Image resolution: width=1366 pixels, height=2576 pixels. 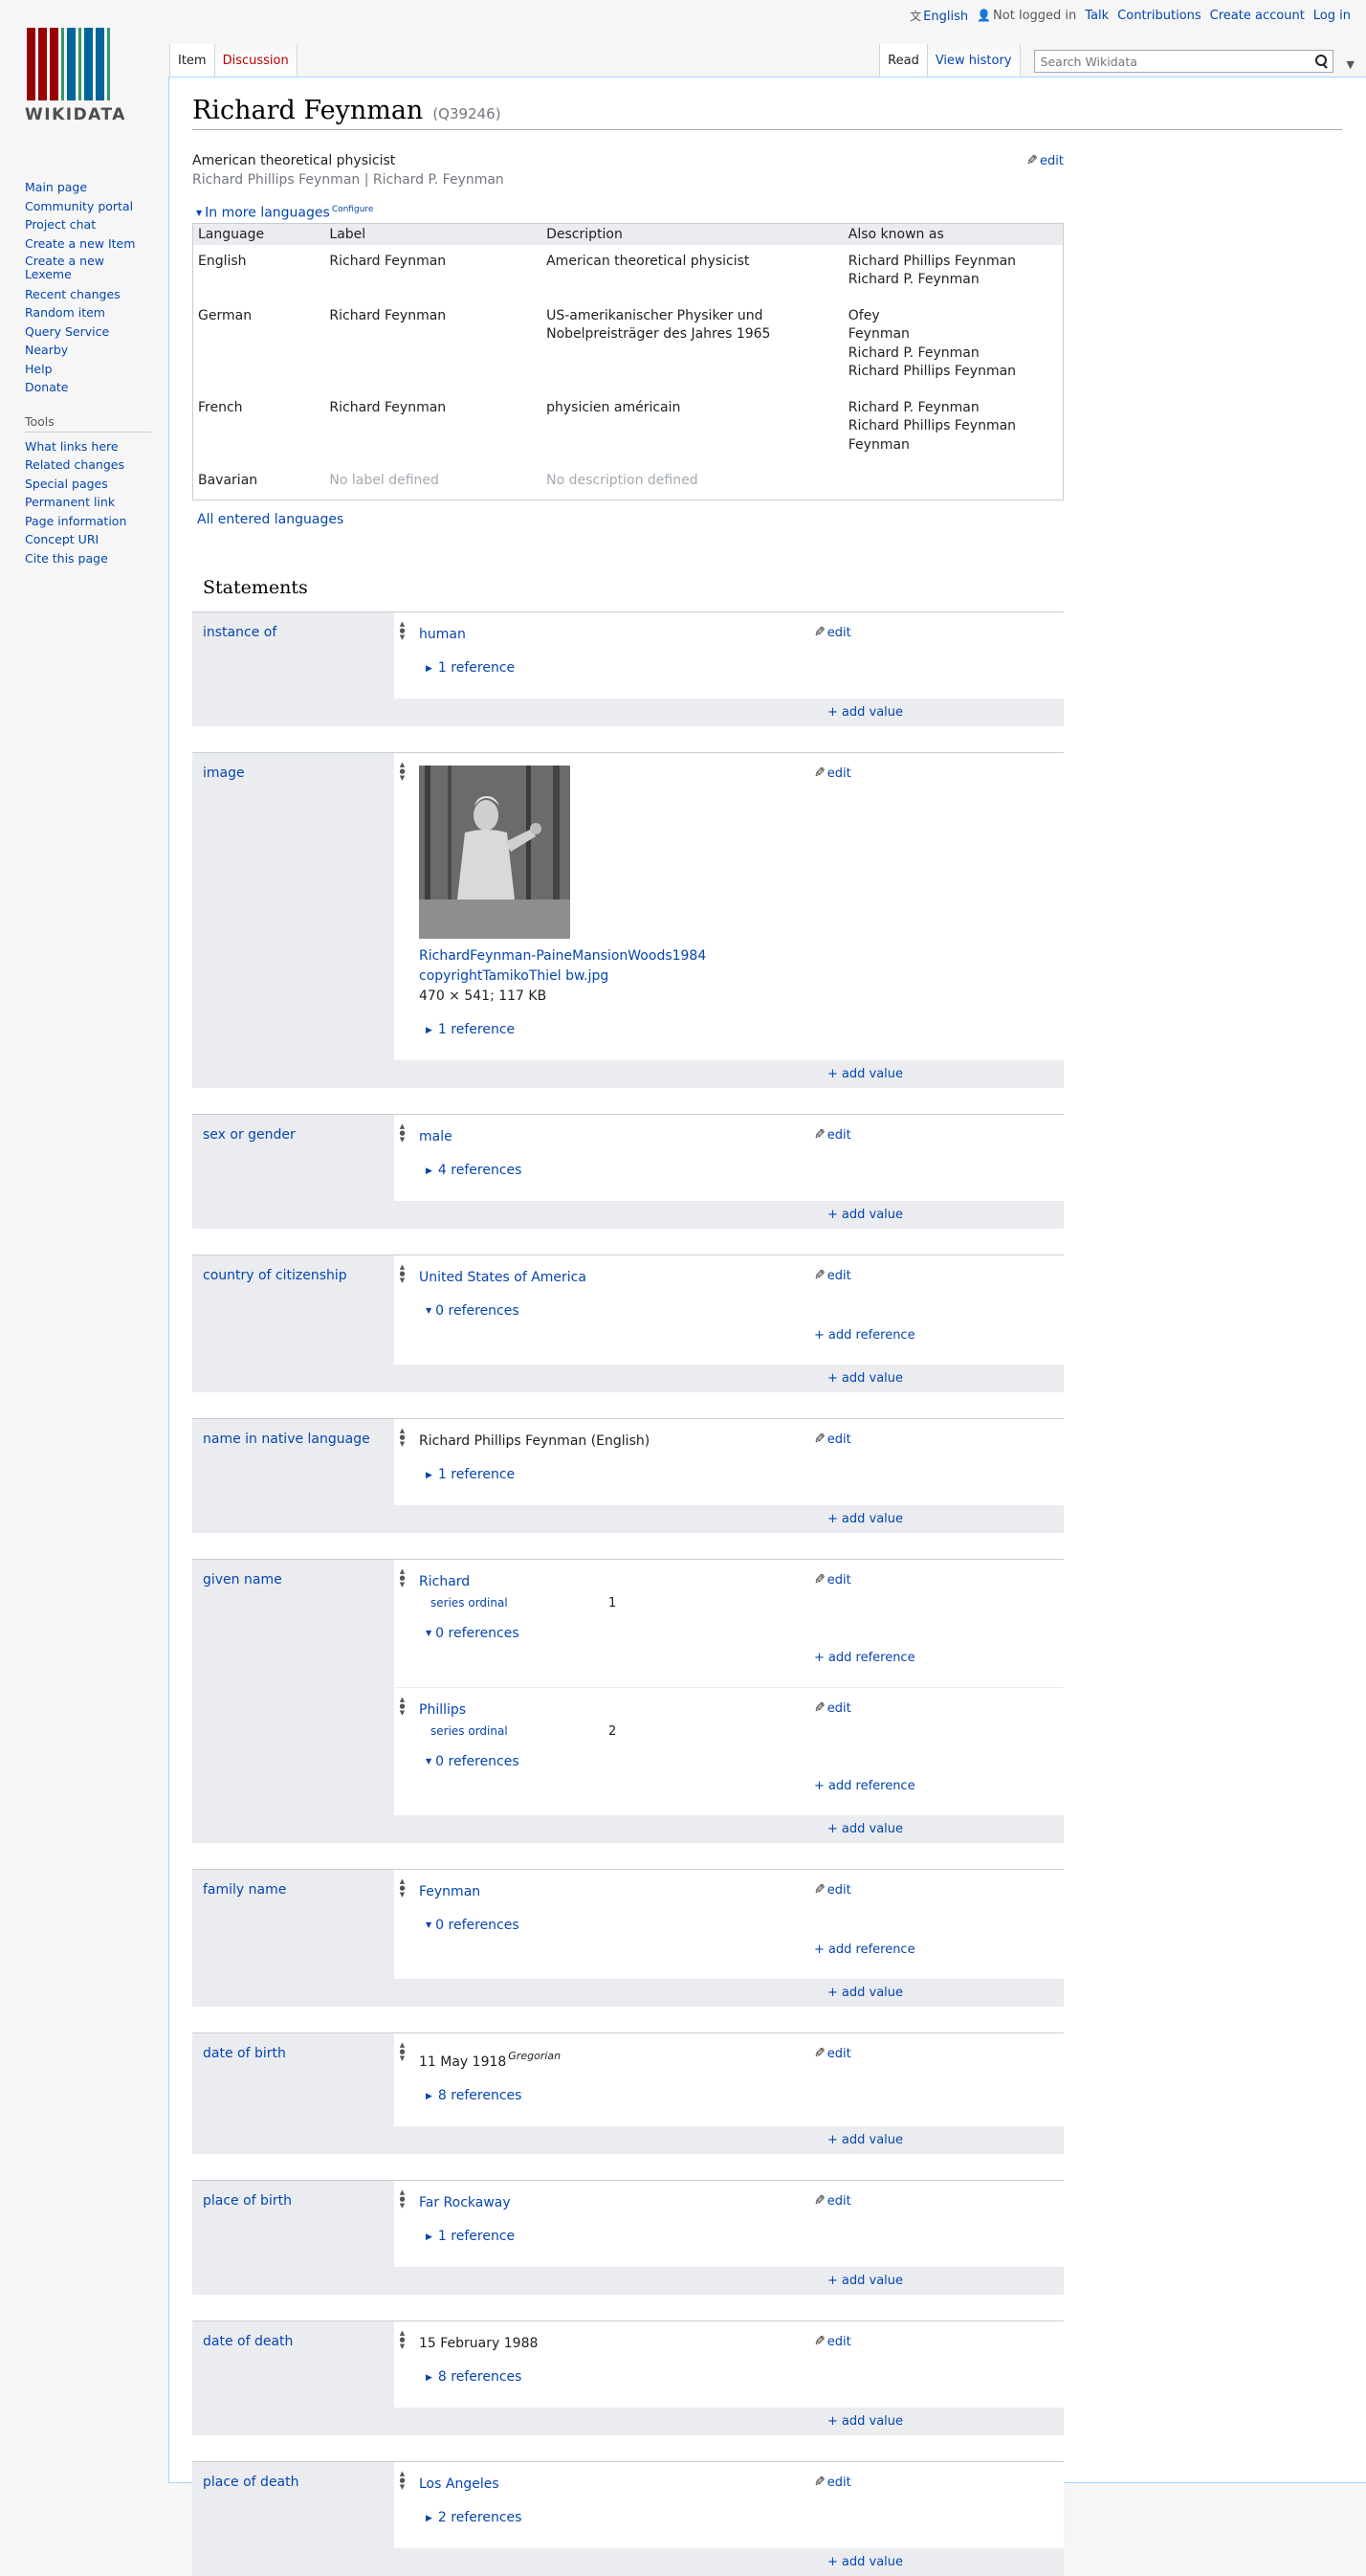 I want to click on contributions-link: Contributions, so click(x=1159, y=16).